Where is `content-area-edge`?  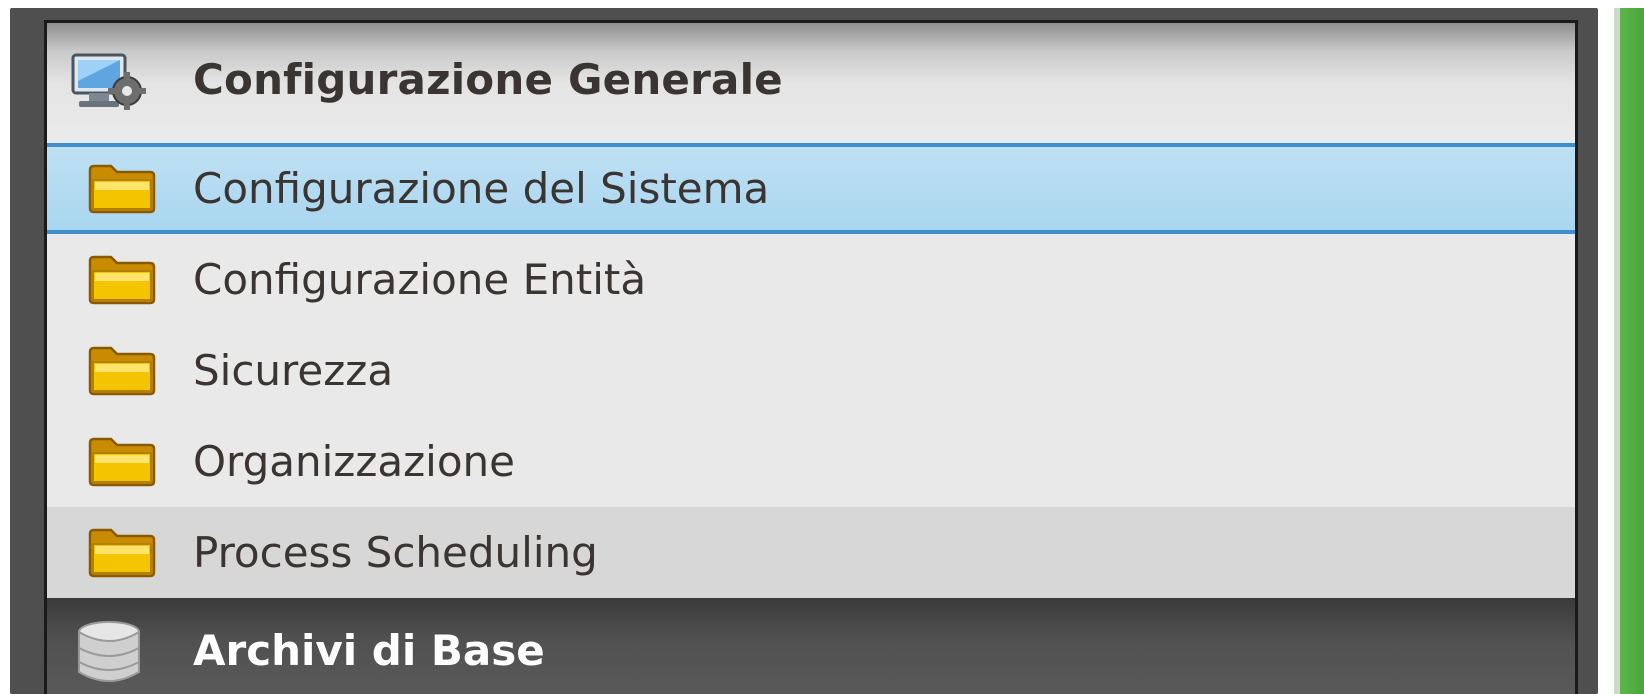 content-area-edge is located at coordinates (1629, 351).